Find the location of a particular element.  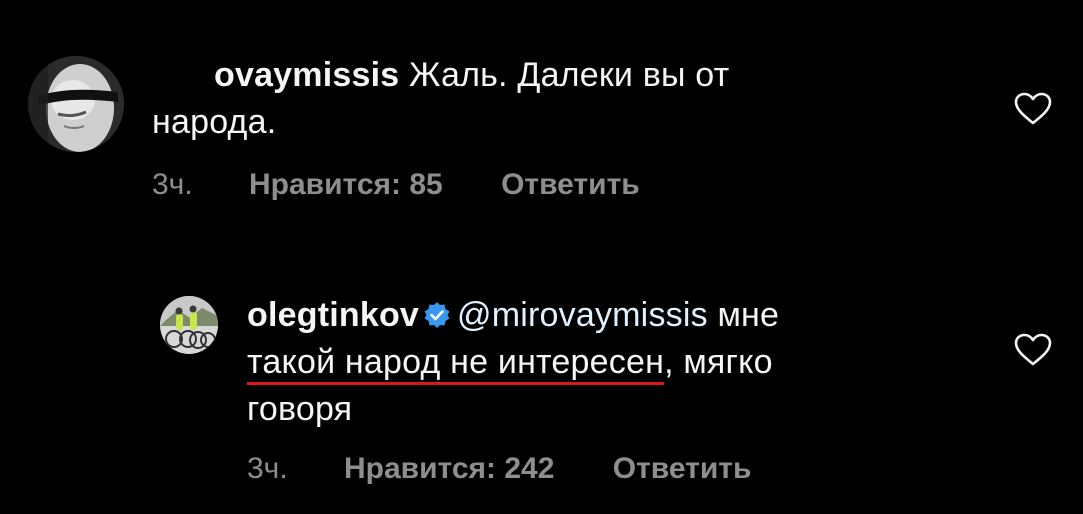

comment-line-2: народа. is located at coordinates (214, 122).